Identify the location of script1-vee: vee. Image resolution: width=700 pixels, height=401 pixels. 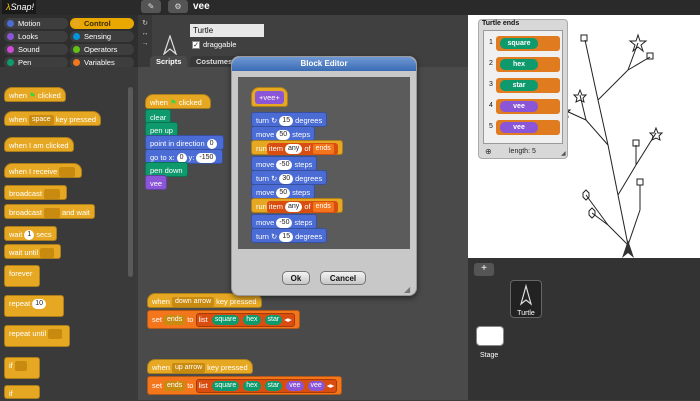
(156, 182).